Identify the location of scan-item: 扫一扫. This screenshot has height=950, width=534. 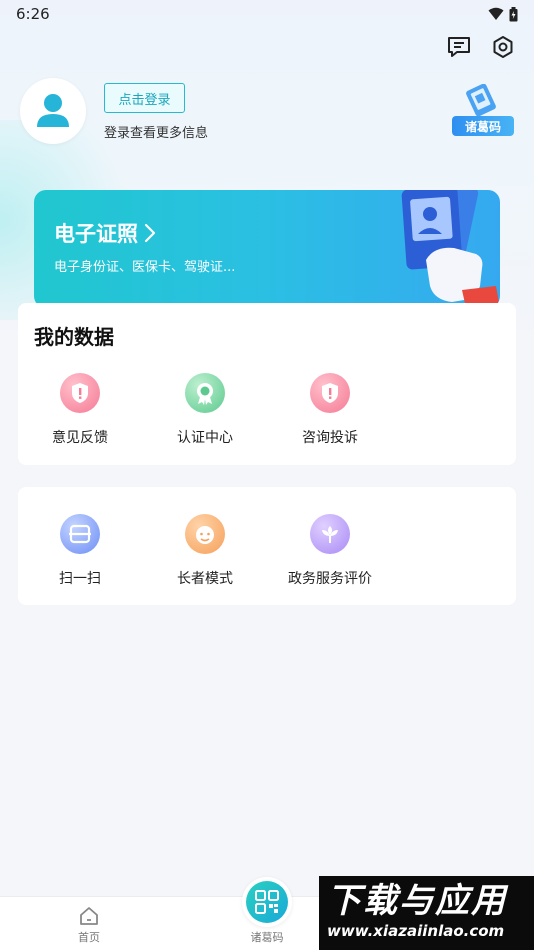
(80, 551).